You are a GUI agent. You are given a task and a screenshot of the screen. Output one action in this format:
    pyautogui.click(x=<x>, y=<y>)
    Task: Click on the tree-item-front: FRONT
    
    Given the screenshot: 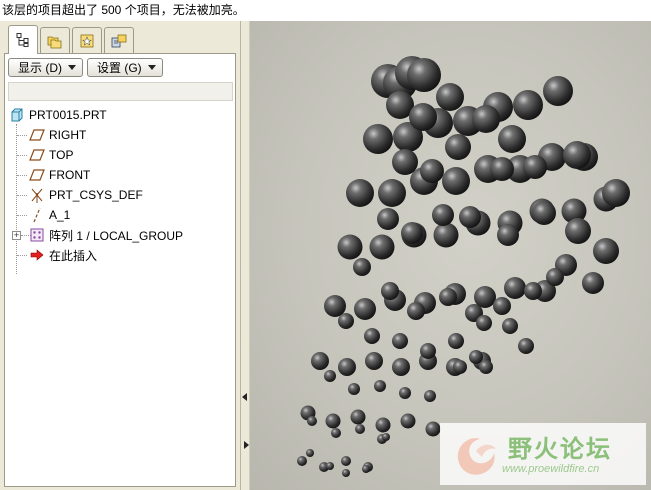 What is the action you would take?
    pyautogui.click(x=59, y=175)
    